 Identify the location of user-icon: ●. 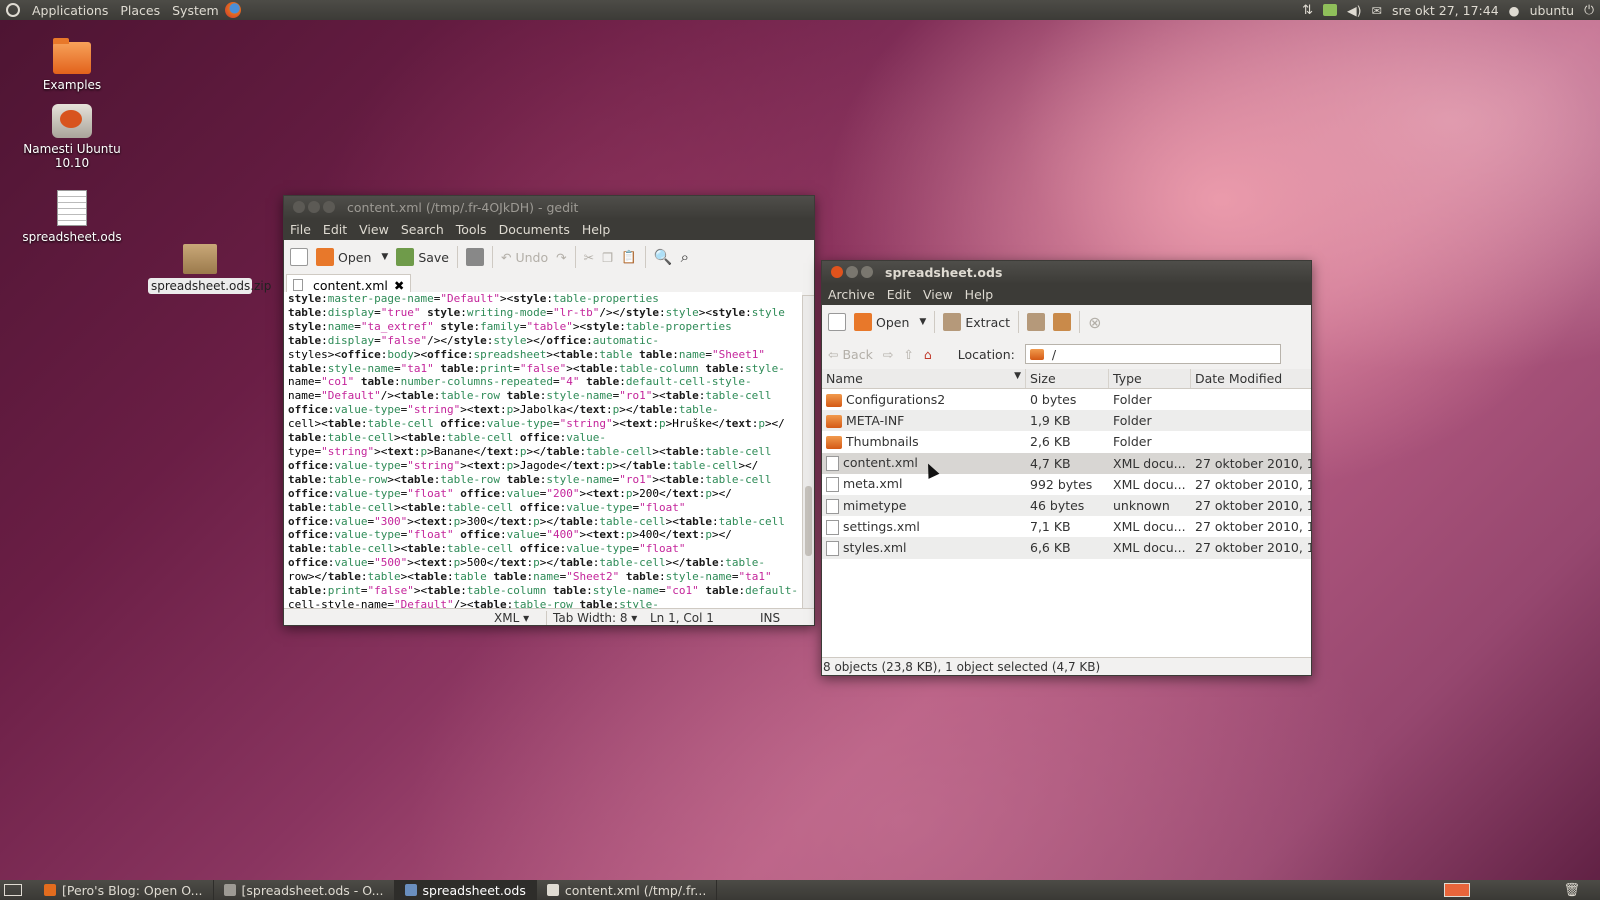
(1514, 10).